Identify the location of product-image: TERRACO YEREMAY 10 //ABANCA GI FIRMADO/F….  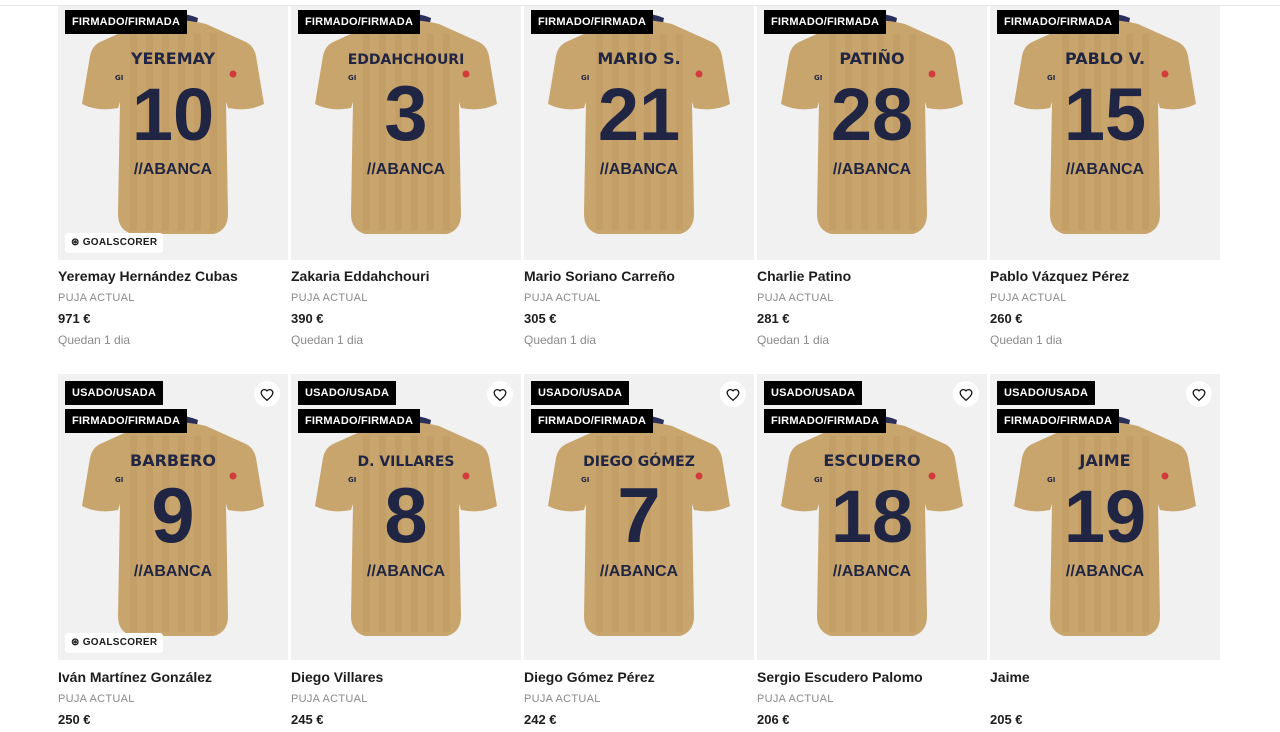
(173, 133).